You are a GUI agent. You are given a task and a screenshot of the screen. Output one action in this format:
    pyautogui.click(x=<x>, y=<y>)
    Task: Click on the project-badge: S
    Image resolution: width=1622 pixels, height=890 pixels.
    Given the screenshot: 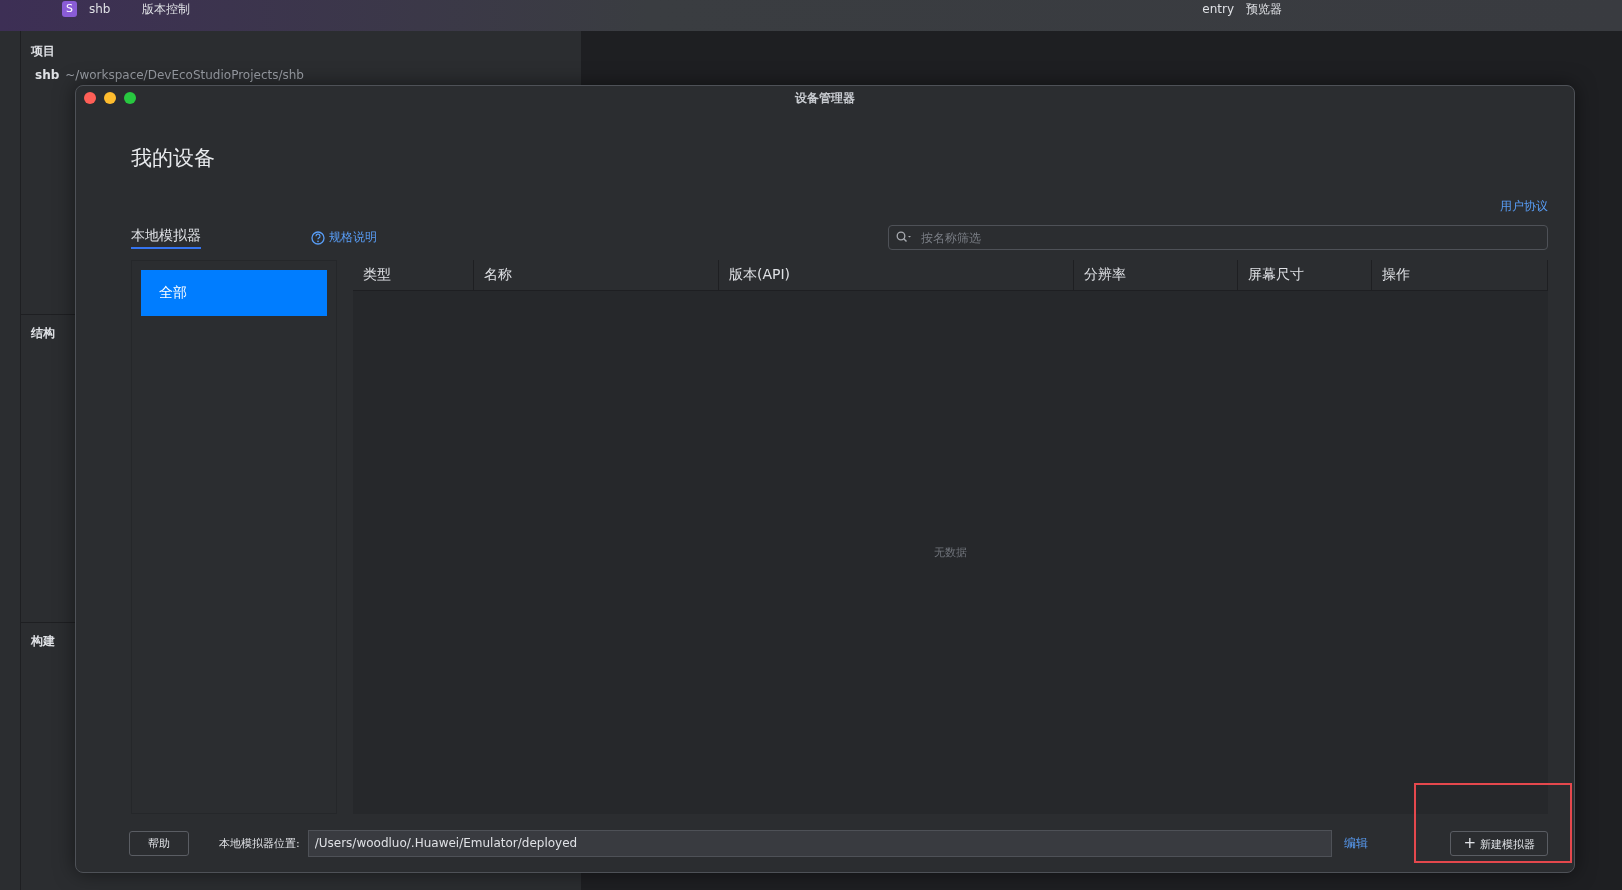 What is the action you would take?
    pyautogui.click(x=69, y=9)
    